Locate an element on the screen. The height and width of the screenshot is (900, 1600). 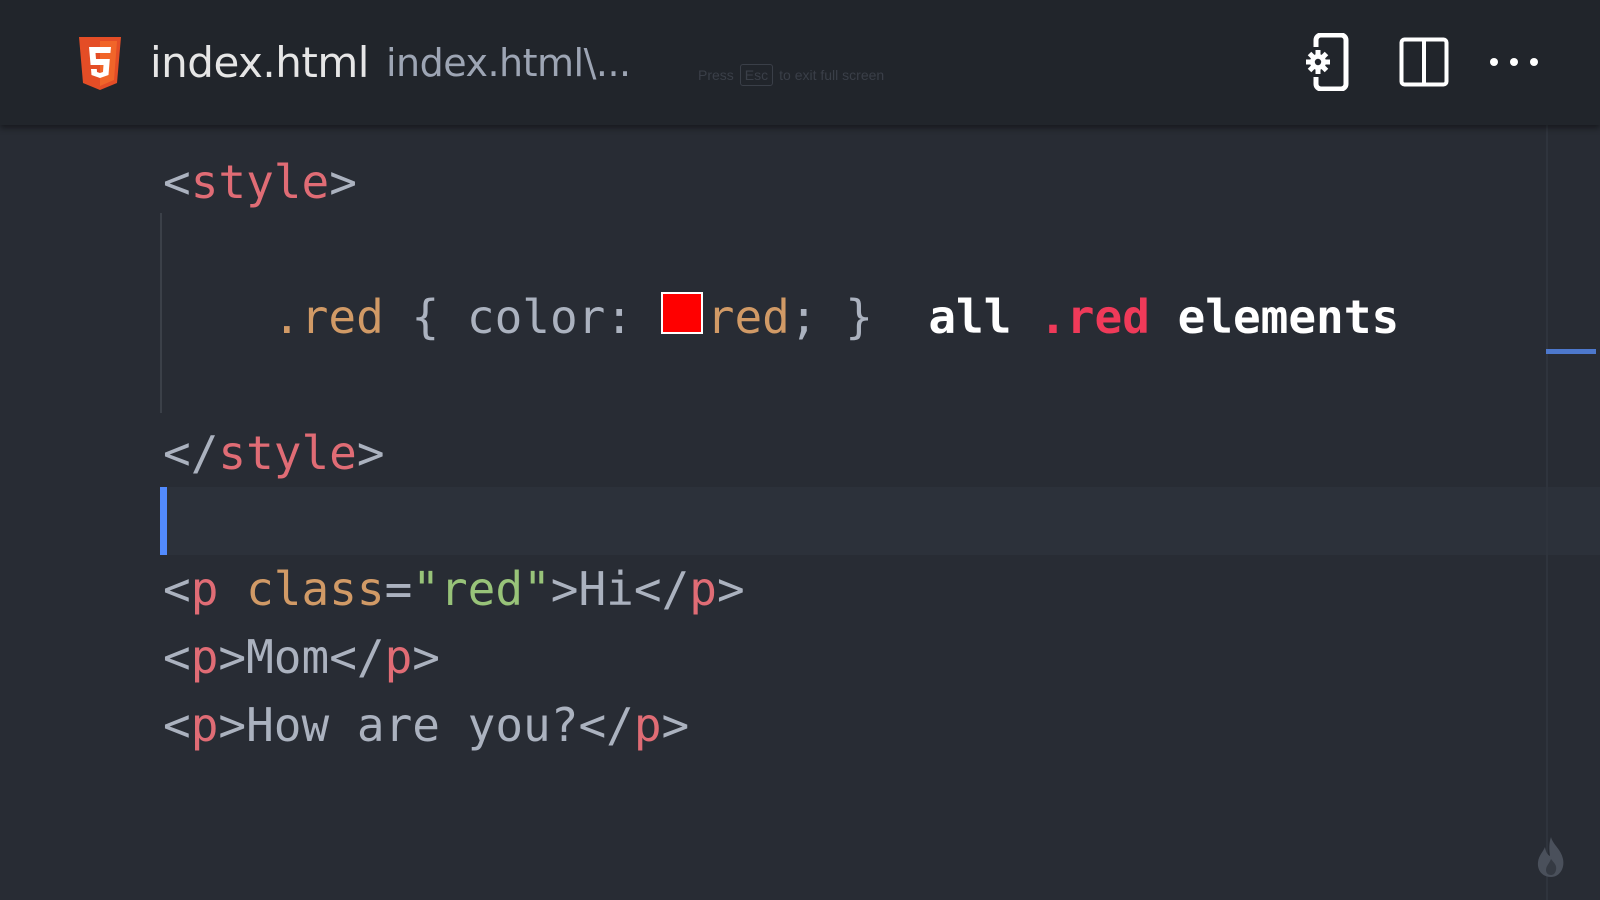
color-swatch is located at coordinates (681, 312).